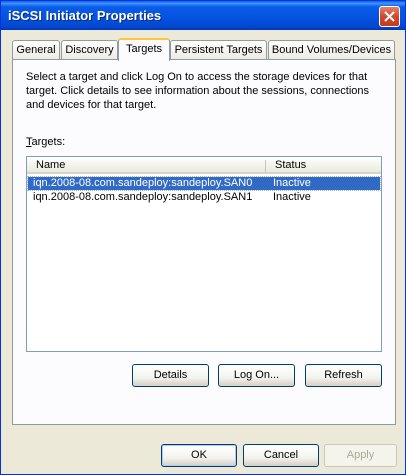 Image resolution: width=406 pixels, height=475 pixels. Describe the element at coordinates (36, 49) in the screenshot. I see `tab-general: General` at that location.